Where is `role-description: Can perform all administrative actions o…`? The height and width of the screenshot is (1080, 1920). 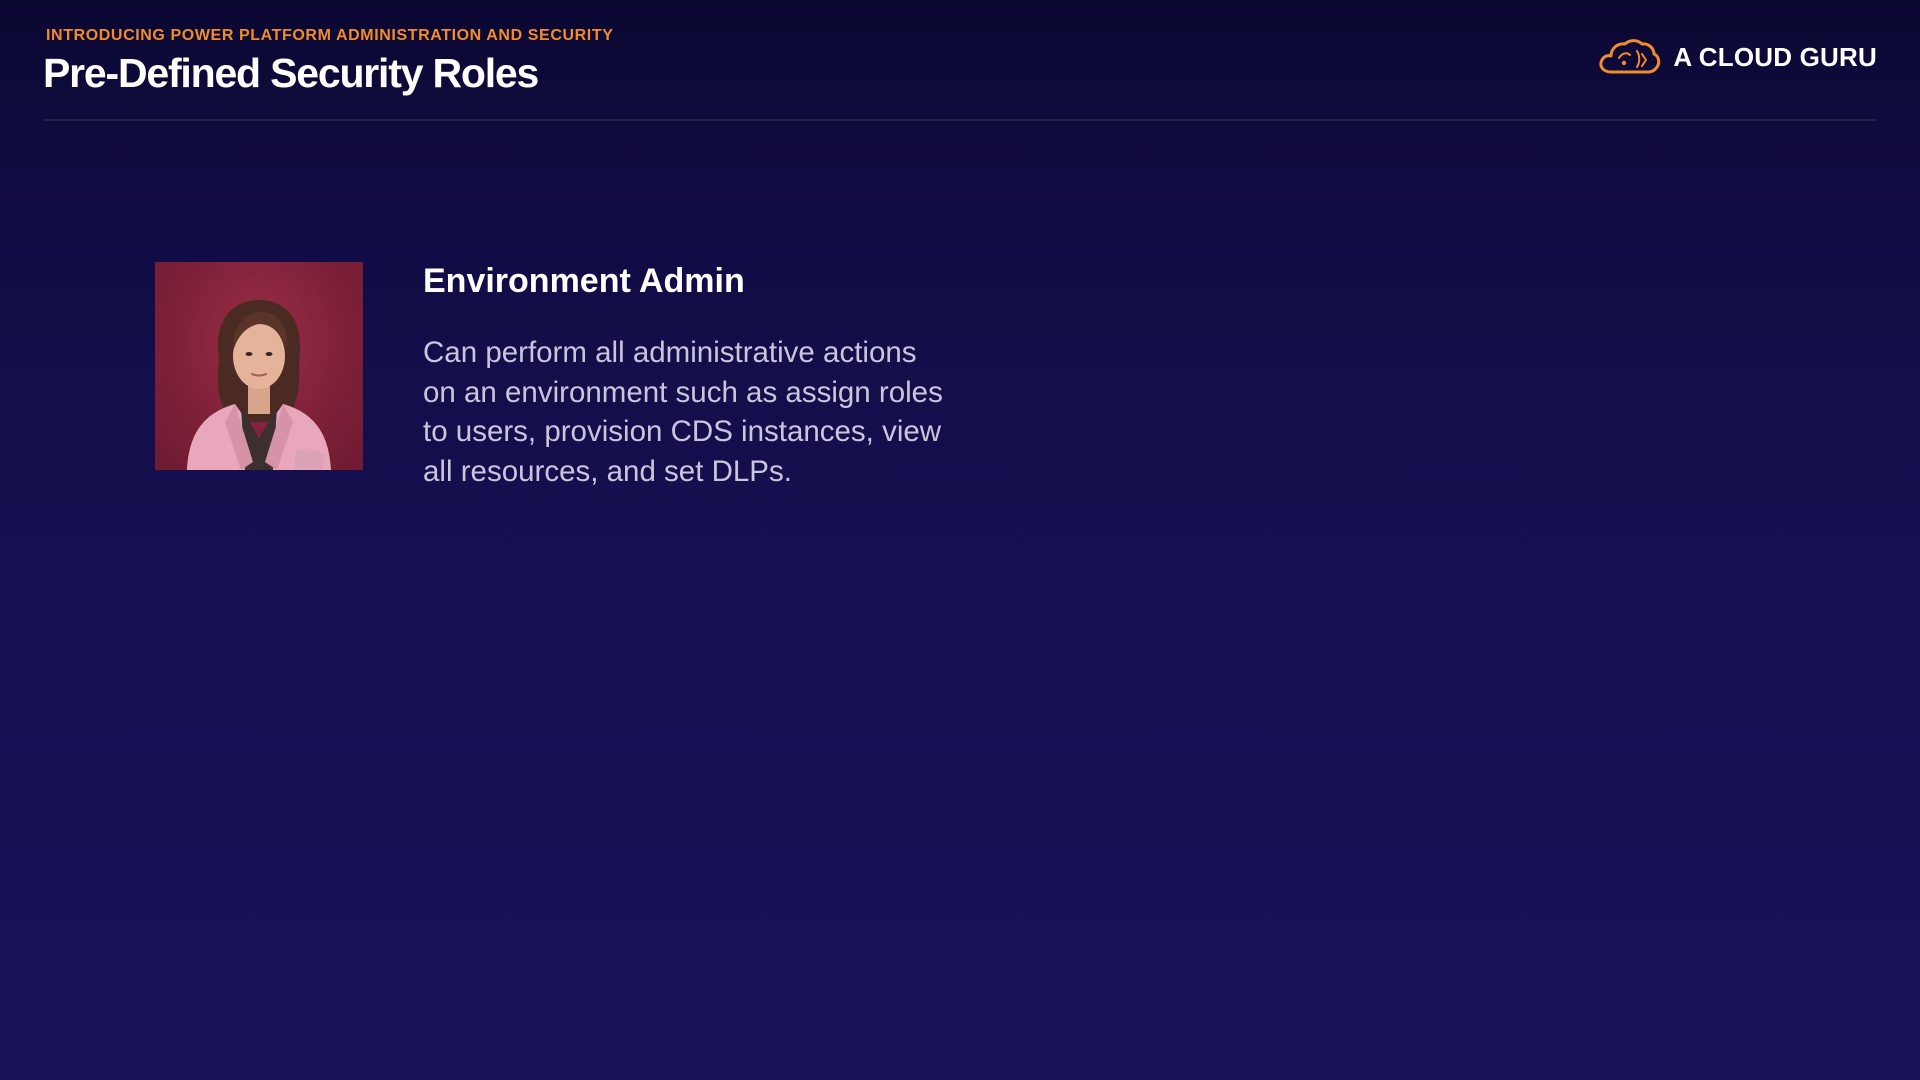
role-description: Can perform all administrative actions o… is located at coordinates (683, 412).